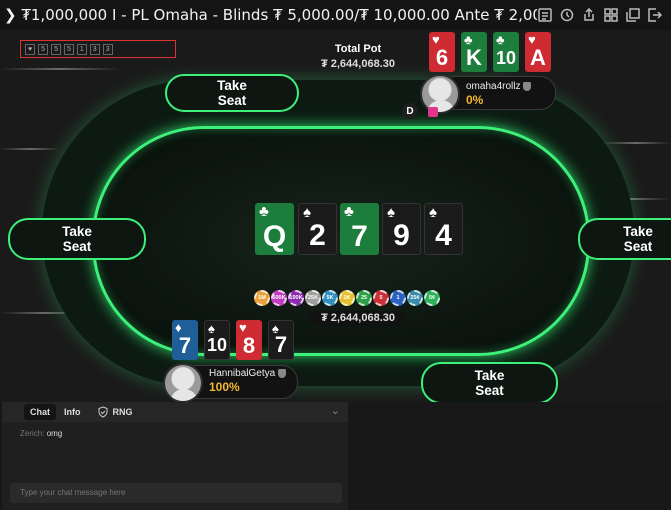  Describe the element at coordinates (242, 373) in the screenshot. I see `player-name-text: HannibalGetya` at that location.